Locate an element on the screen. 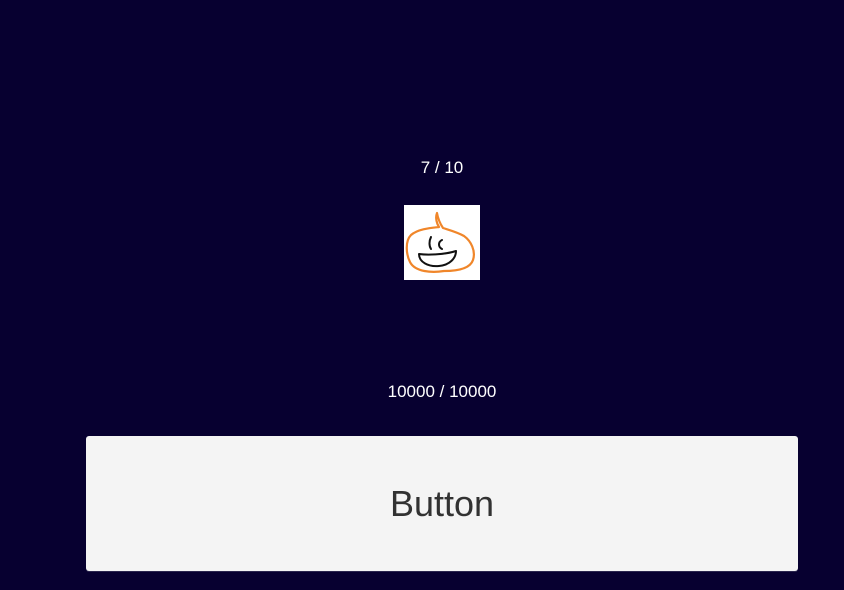  stage-counter: 7 / 10 is located at coordinates (442, 167).